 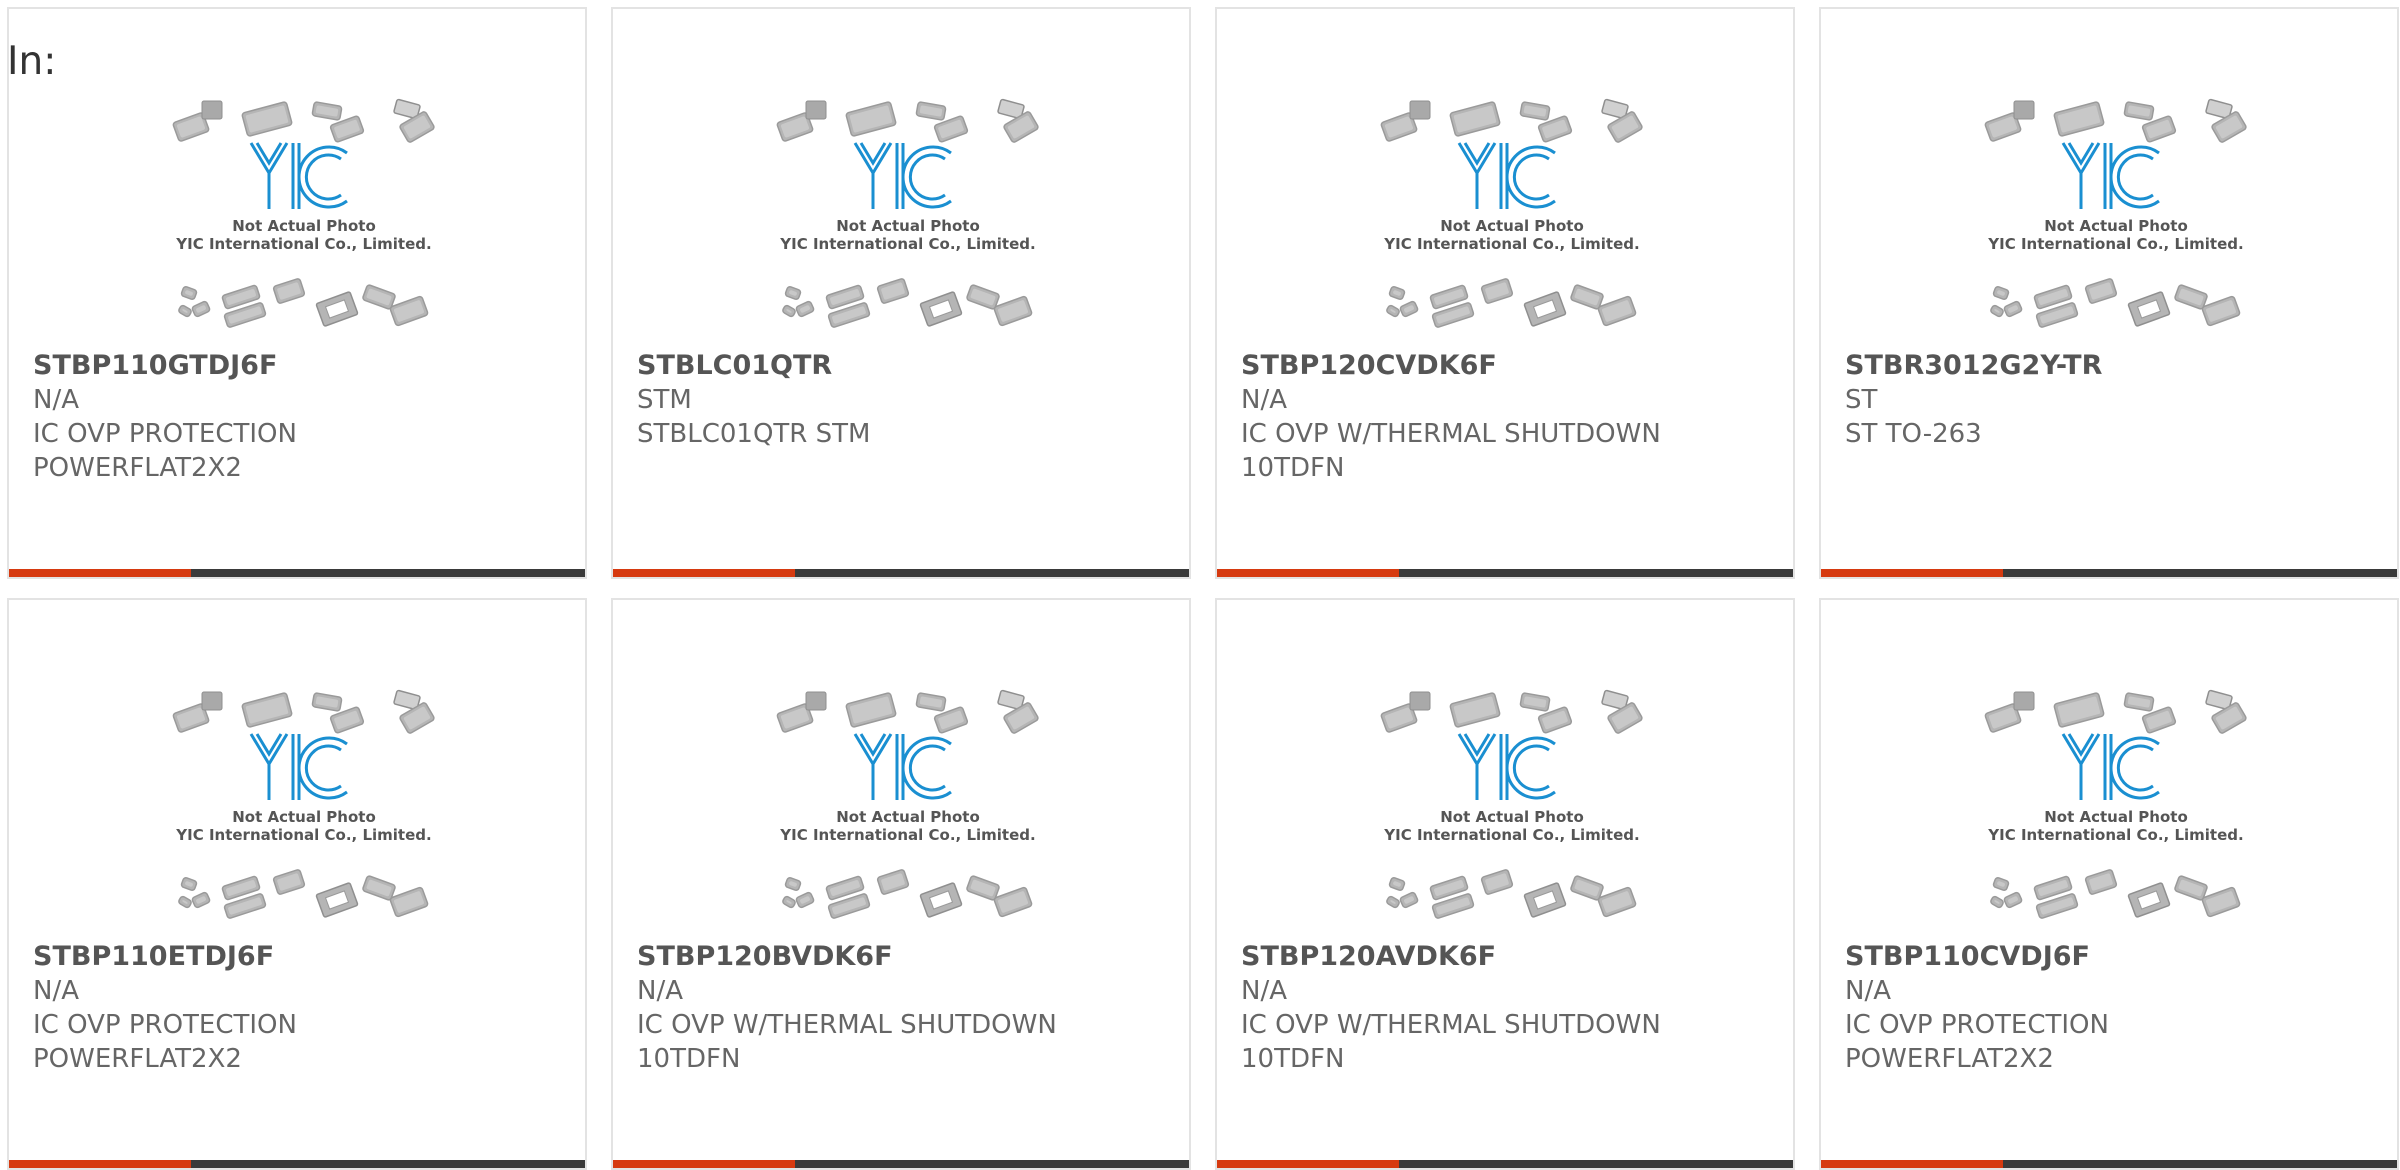 I want to click on product-info: STBLC01QTR STM STBLC01QTR STM, so click(x=905, y=400).